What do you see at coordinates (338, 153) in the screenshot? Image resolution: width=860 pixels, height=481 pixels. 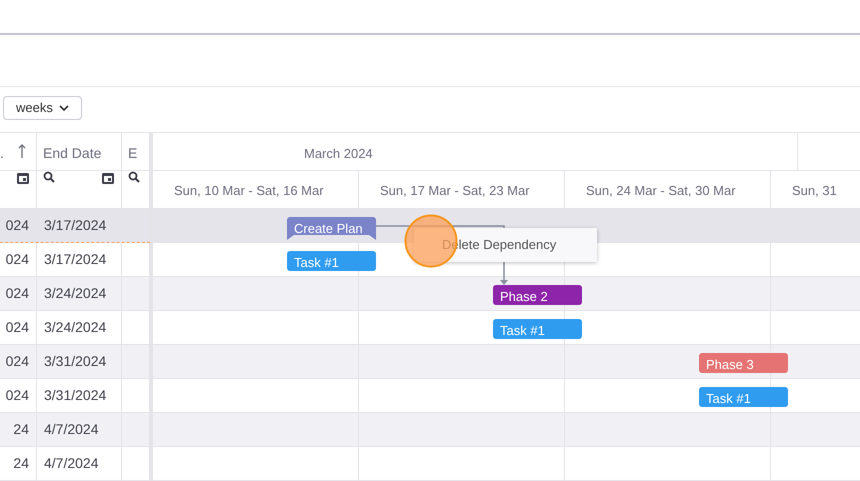 I see `month-label: March 2024` at bounding box center [338, 153].